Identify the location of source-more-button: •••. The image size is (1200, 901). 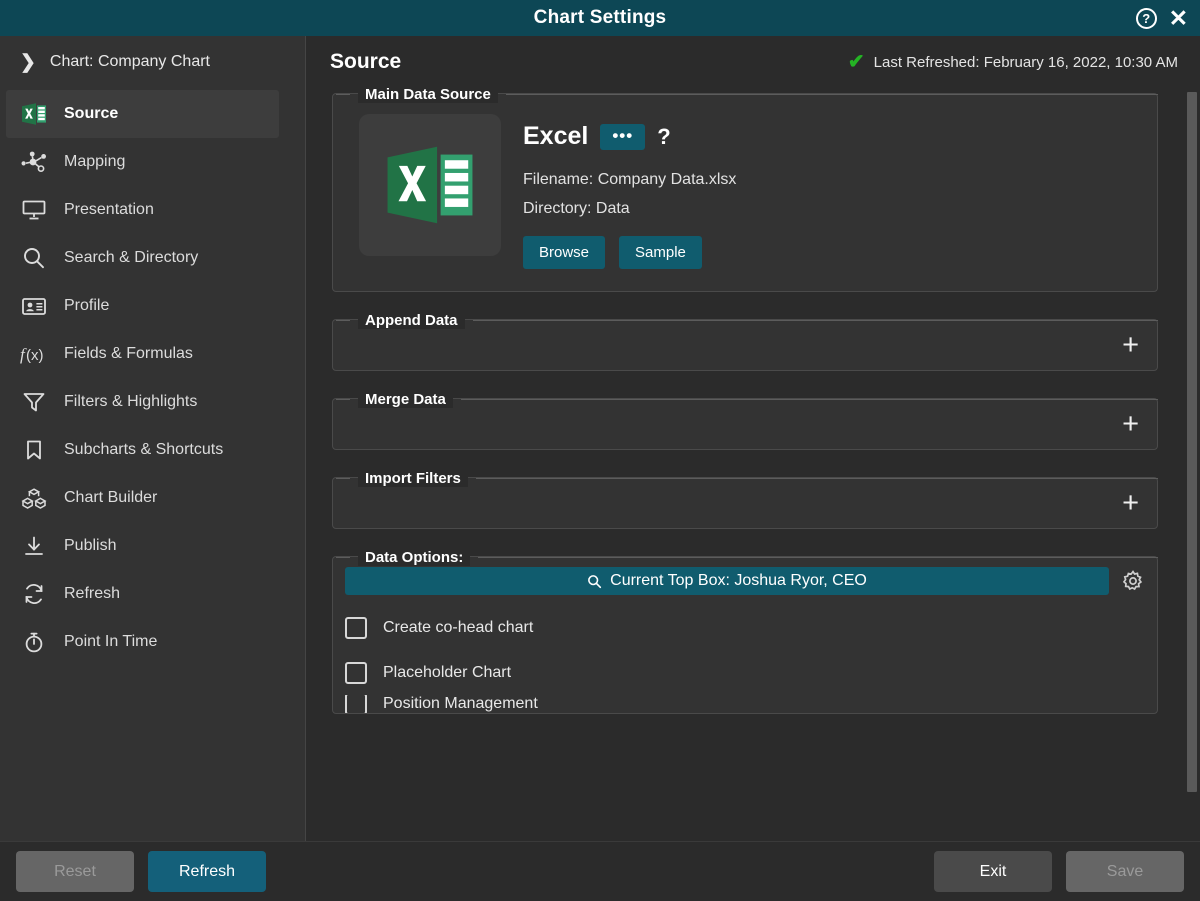
(623, 136).